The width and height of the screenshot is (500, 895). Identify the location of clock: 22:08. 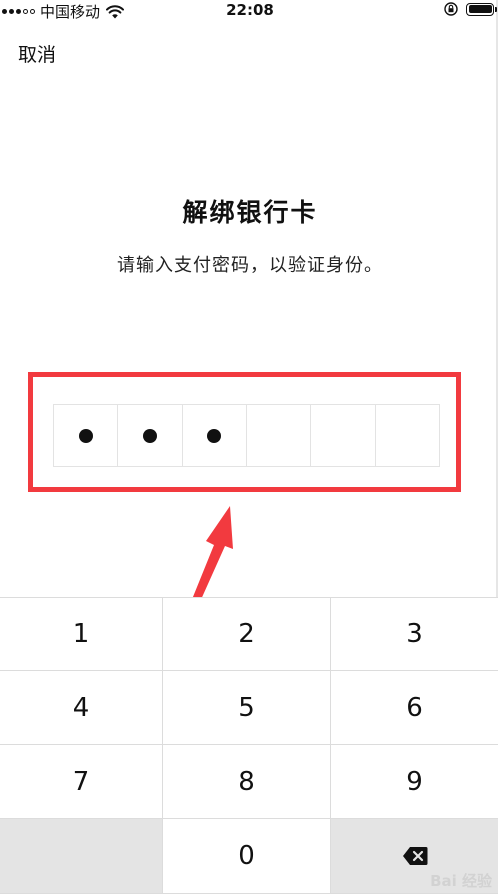
(250, 10).